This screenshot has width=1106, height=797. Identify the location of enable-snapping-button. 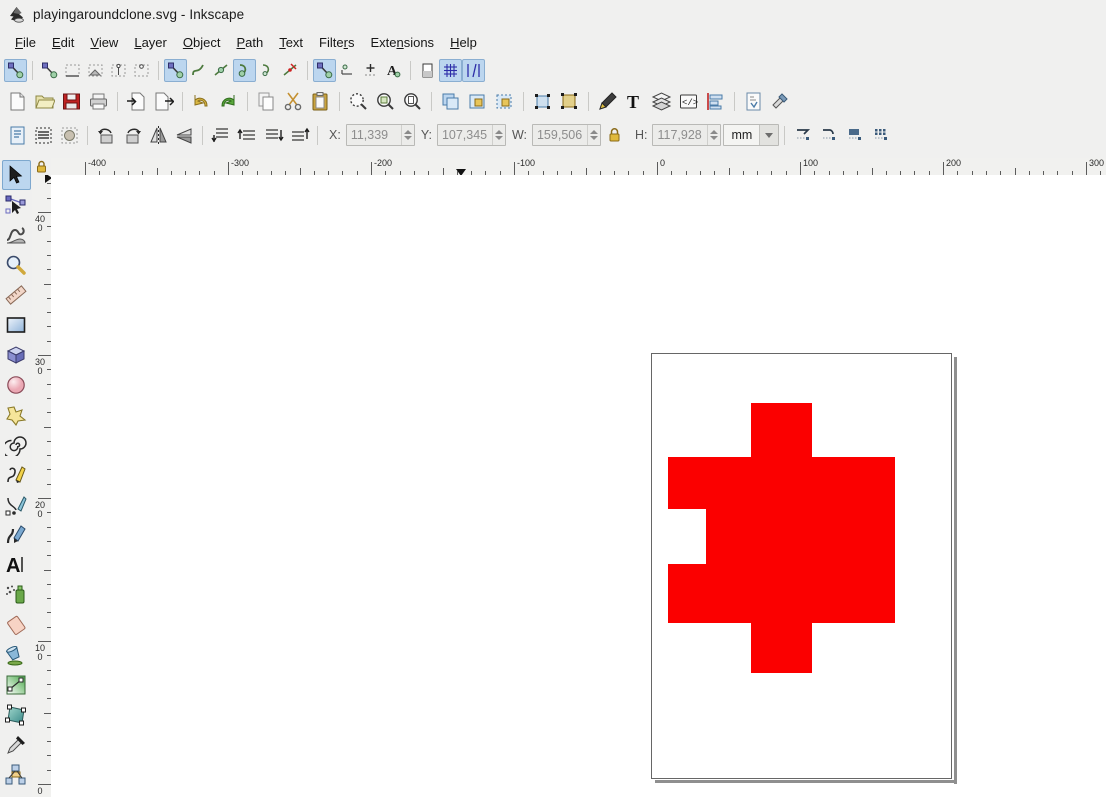
(15, 70).